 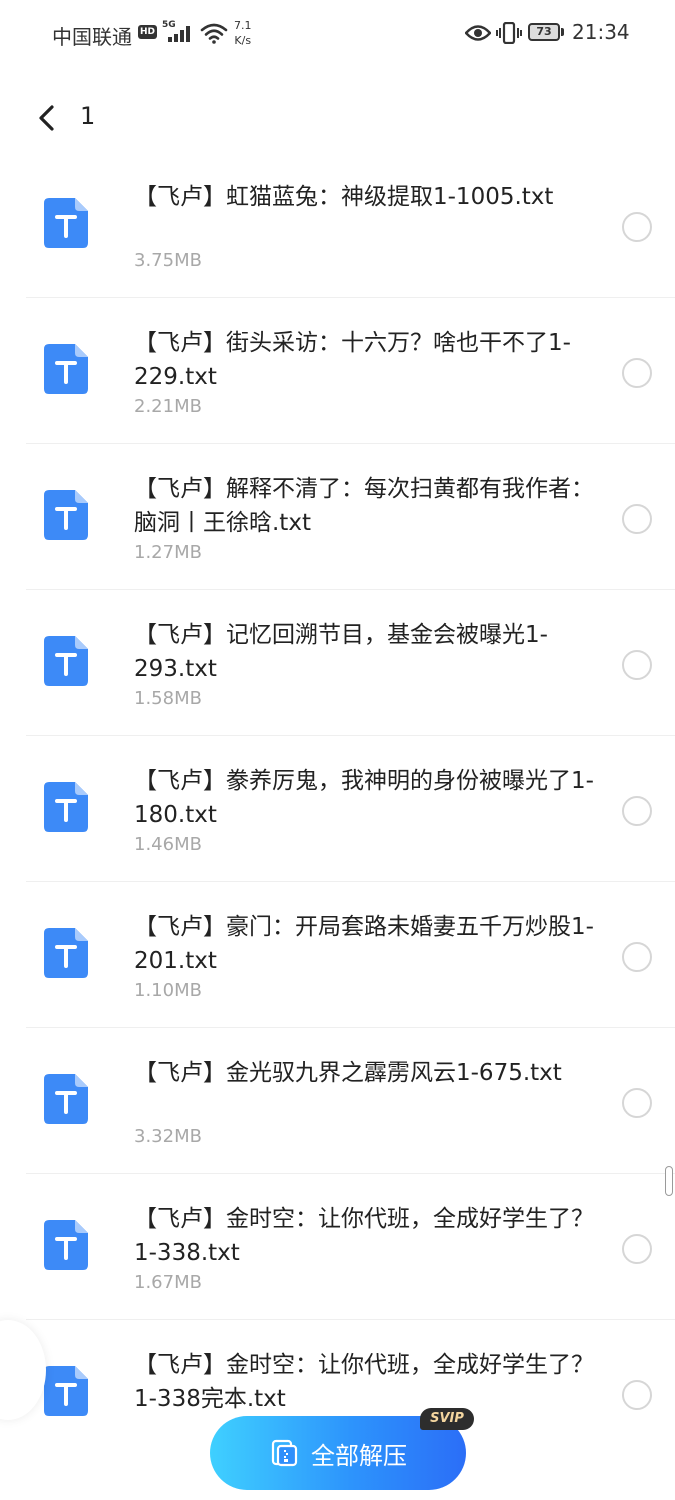 I want to click on vibrate-icon, so click(x=509, y=33).